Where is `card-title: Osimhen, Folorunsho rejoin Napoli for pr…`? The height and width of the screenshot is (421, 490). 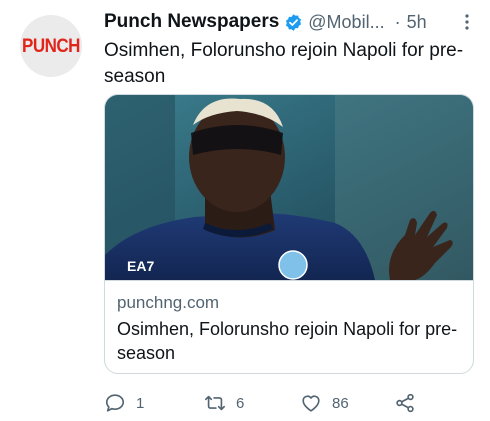
card-title: Osimhen, Folorunsho rejoin Napoli for pr… is located at coordinates (287, 341).